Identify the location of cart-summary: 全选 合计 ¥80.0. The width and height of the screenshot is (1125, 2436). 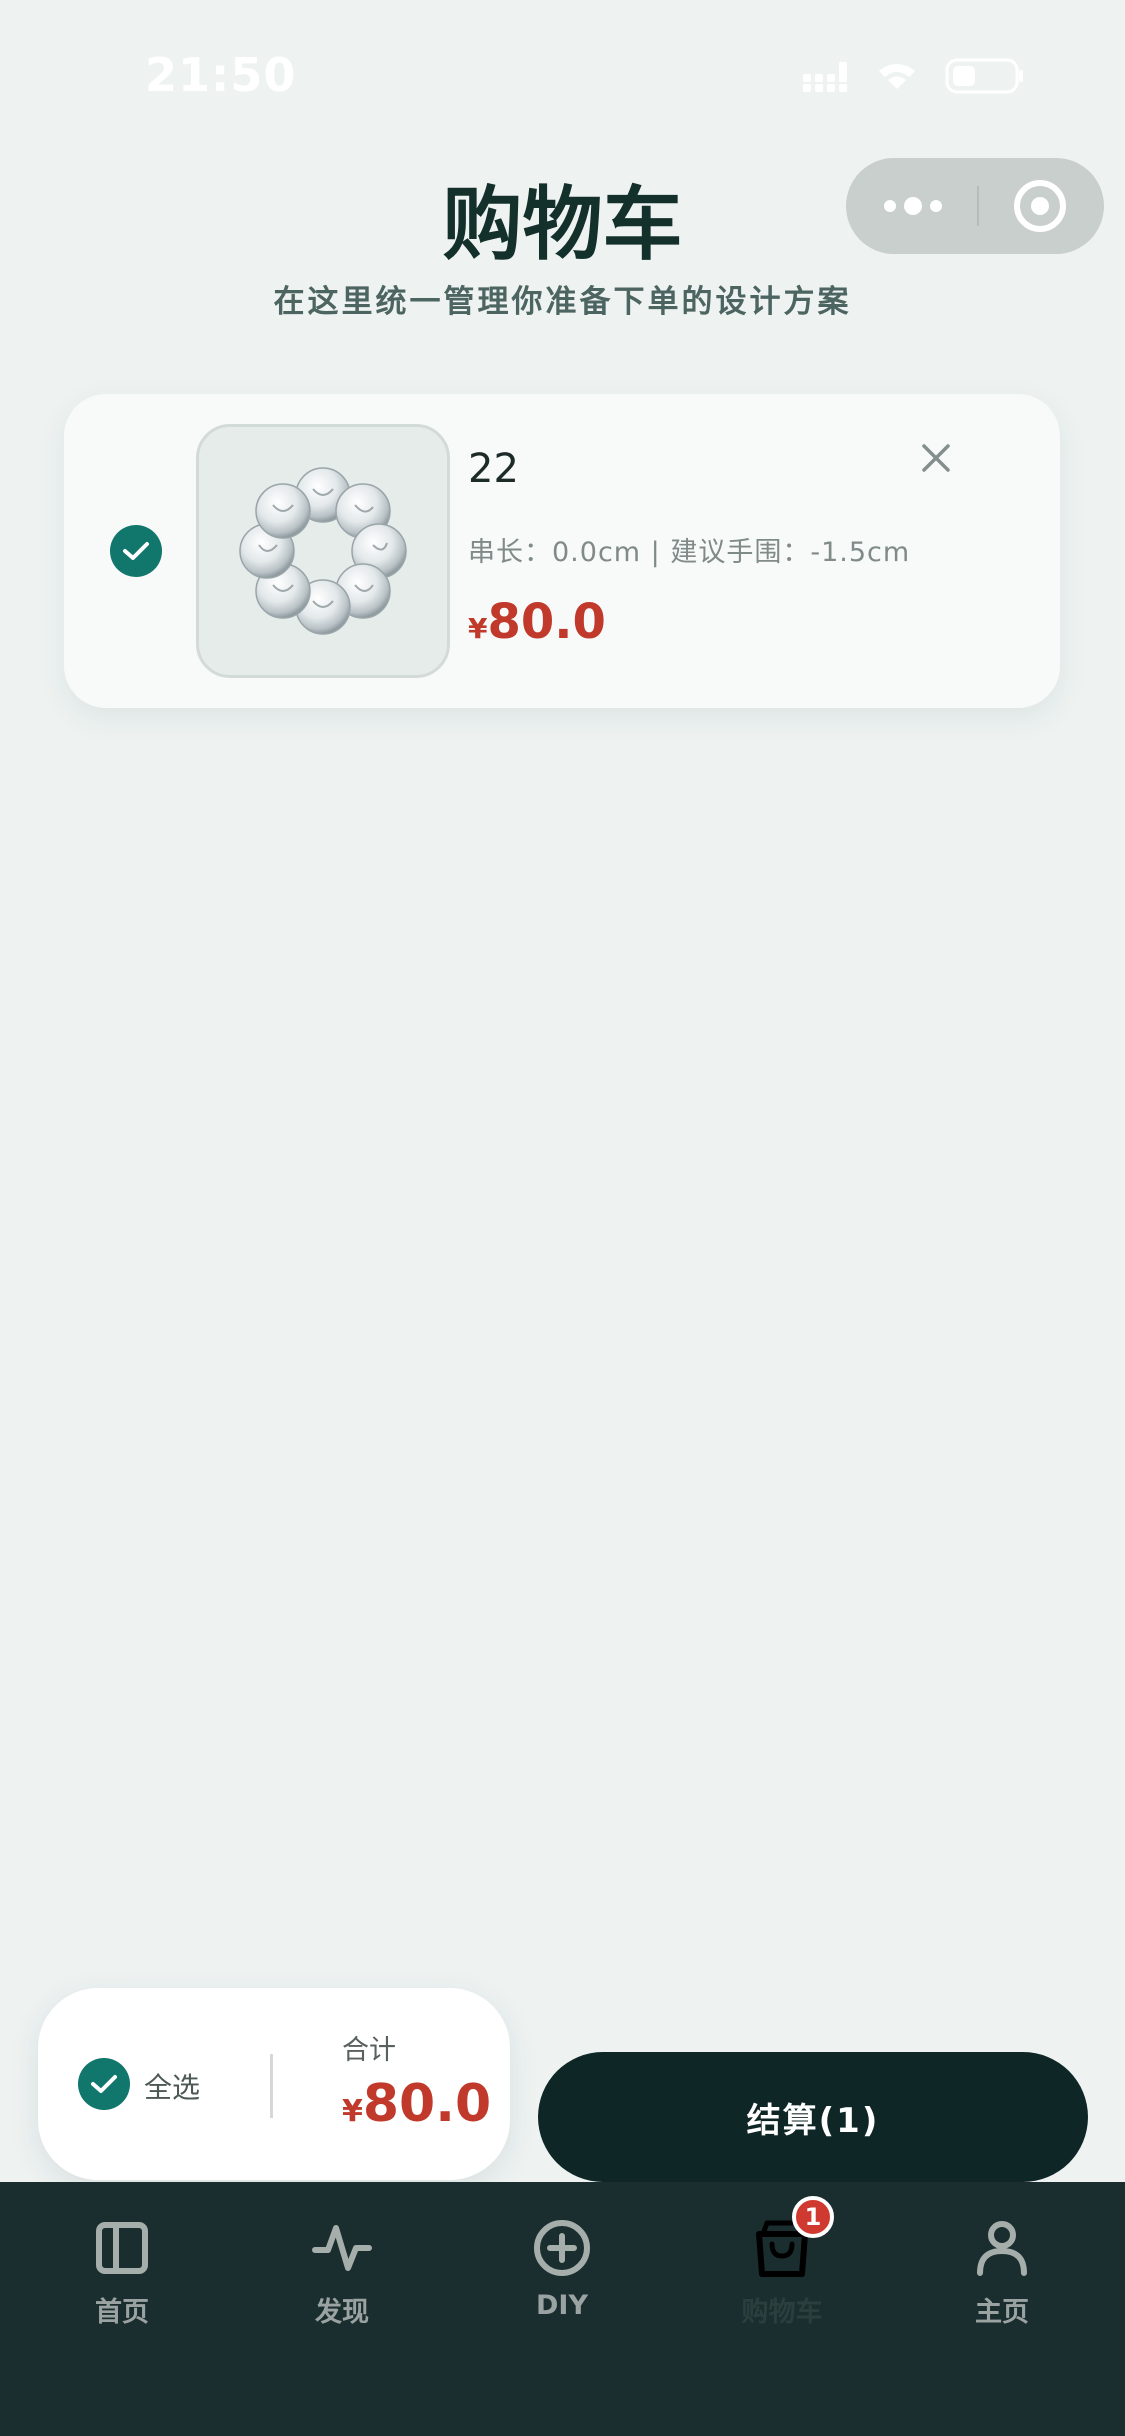
(274, 2084).